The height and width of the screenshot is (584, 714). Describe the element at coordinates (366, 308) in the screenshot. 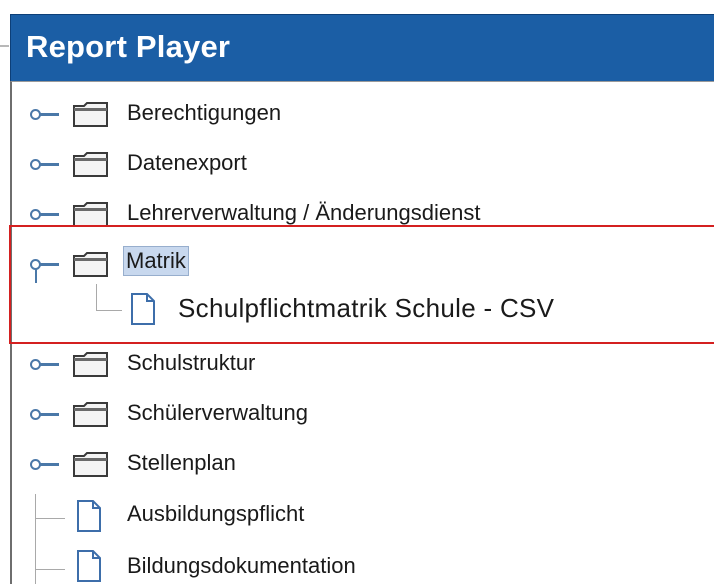

I see `tree-item-label: Schulpflichtmatrik Schule - CSV` at that location.